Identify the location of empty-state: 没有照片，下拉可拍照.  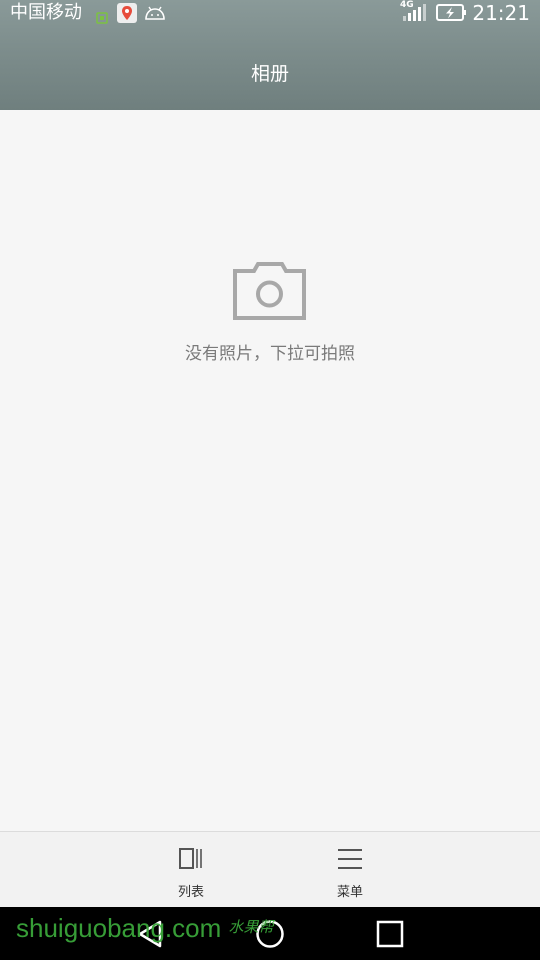
(270, 314).